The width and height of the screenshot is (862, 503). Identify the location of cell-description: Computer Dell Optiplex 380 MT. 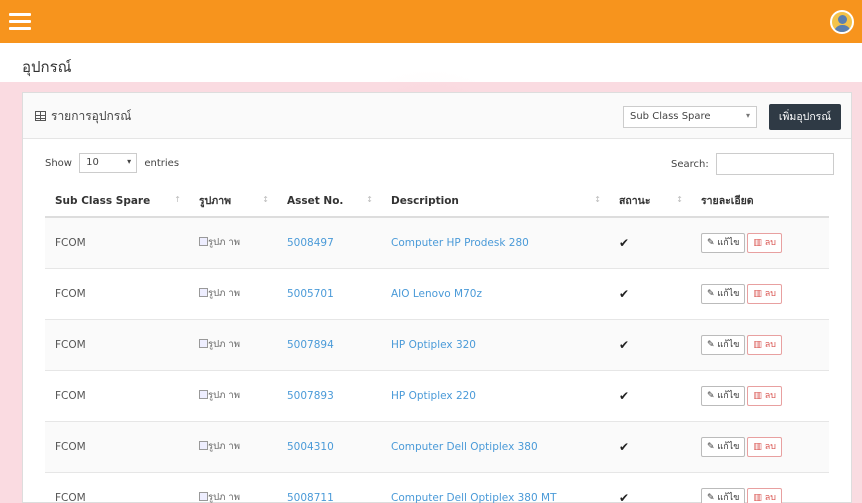
(495, 487).